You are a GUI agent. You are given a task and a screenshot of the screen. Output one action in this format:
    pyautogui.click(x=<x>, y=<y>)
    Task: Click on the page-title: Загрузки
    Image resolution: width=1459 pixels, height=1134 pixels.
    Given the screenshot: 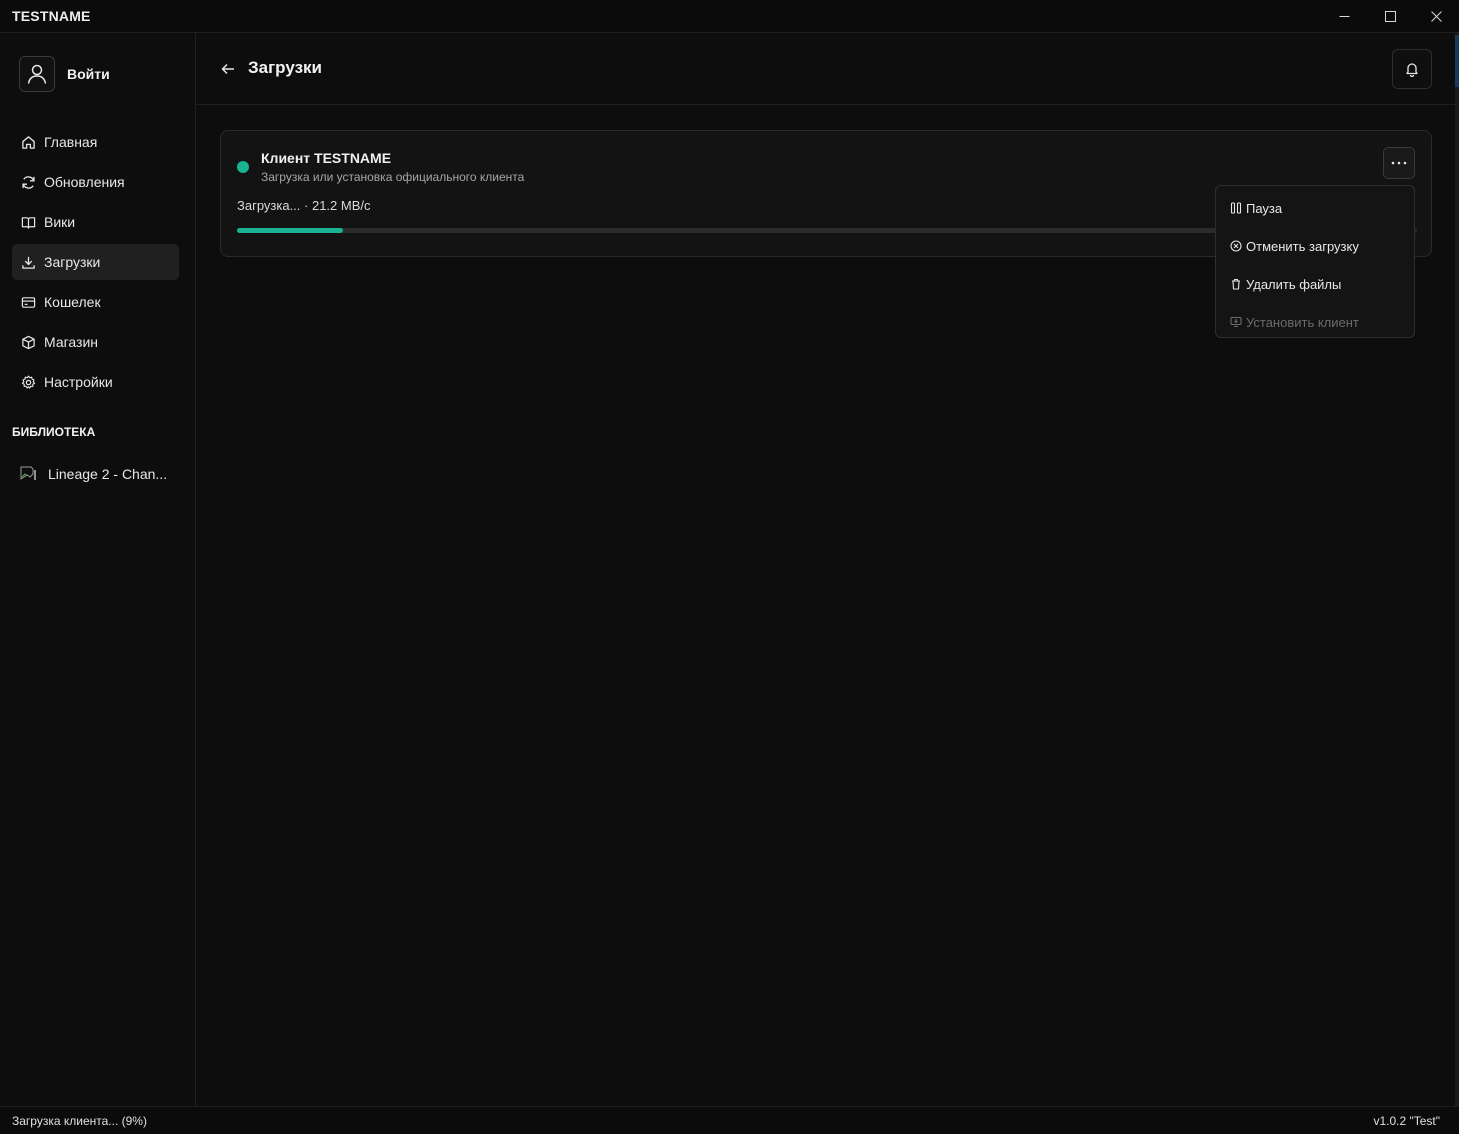 What is the action you would take?
    pyautogui.click(x=285, y=67)
    